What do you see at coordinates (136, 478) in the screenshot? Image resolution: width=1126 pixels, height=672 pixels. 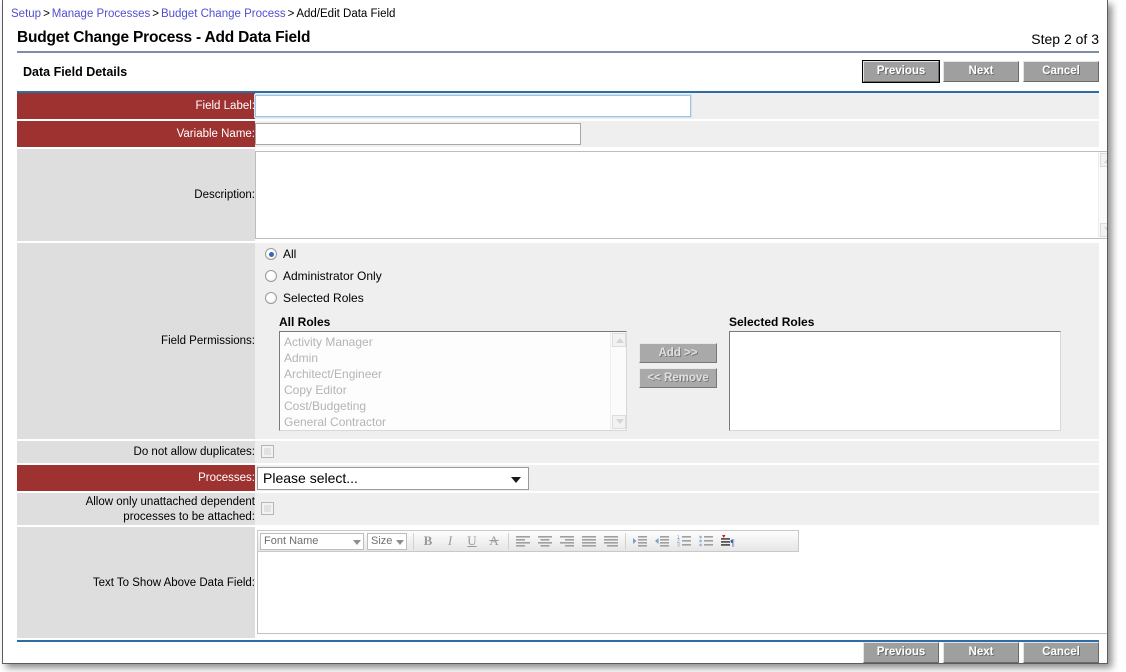 I see `processes-label: Processes:` at bounding box center [136, 478].